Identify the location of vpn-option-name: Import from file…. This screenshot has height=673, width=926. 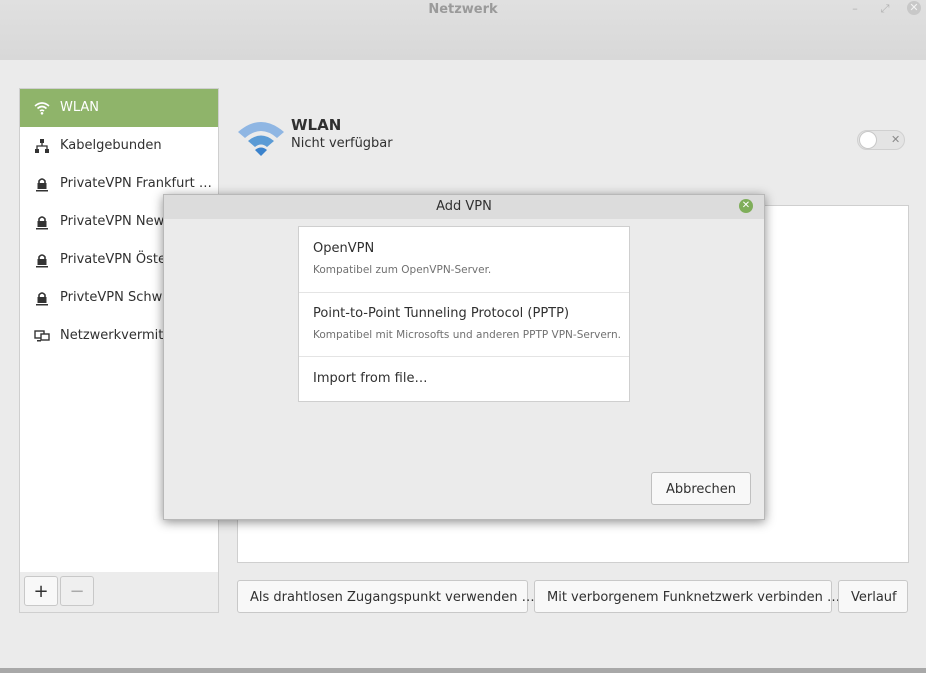
(370, 378).